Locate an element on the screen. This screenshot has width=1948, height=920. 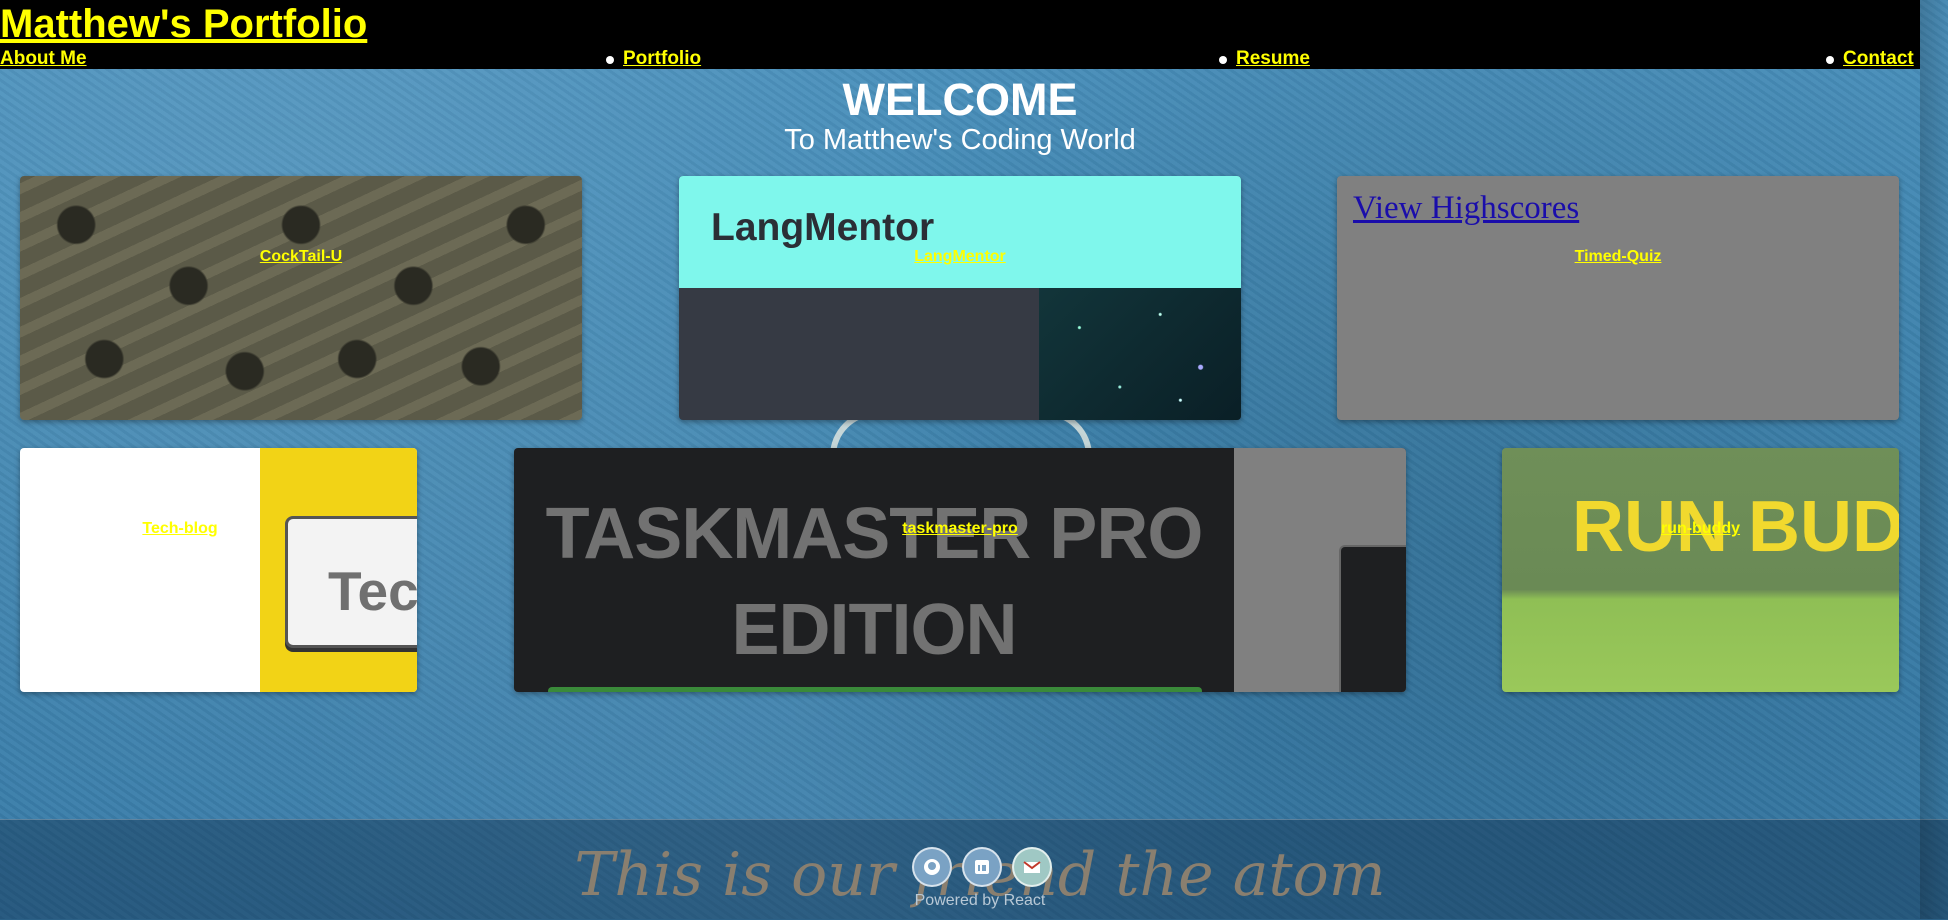
project-link-tech-blog: Tech-blog is located at coordinates (180, 529).